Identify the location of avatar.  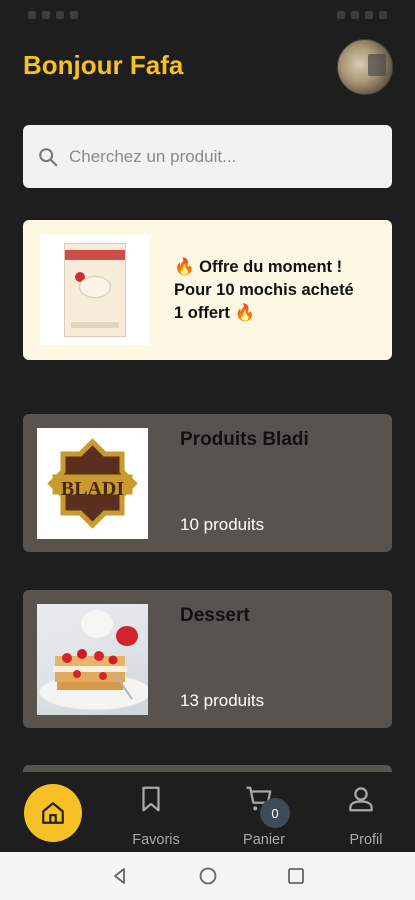
(365, 67).